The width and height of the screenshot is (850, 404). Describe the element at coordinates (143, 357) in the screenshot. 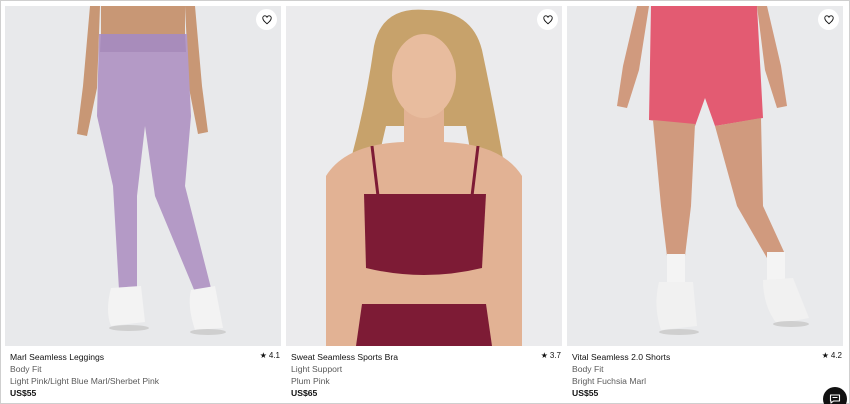

I see `product-name: Marl Seamless Leggings` at that location.